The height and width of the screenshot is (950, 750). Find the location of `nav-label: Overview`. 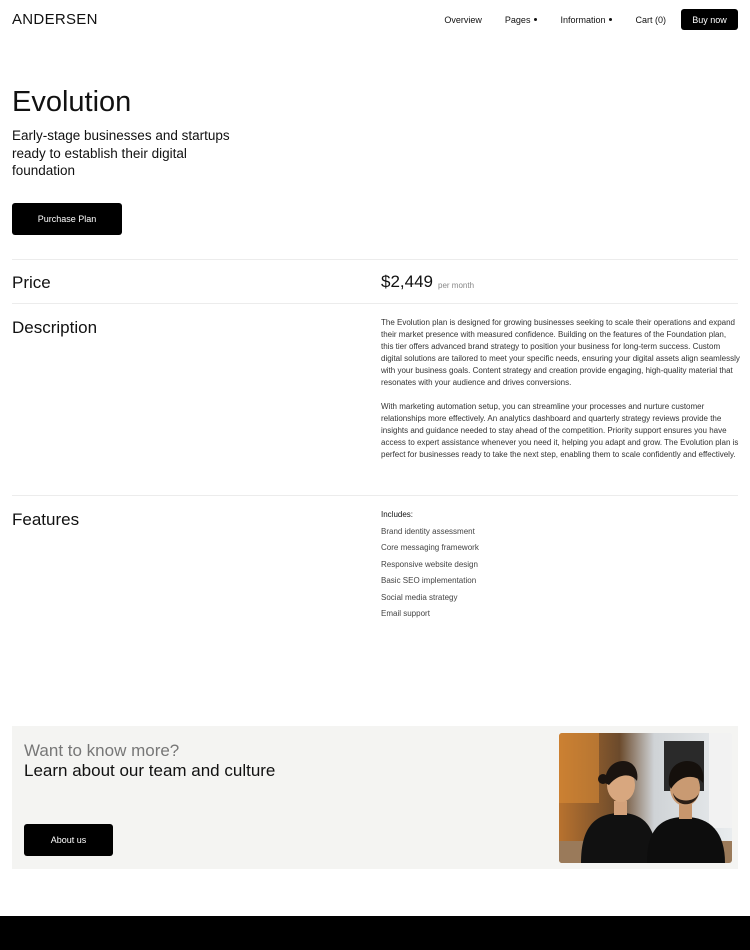

nav-label: Overview is located at coordinates (463, 19).